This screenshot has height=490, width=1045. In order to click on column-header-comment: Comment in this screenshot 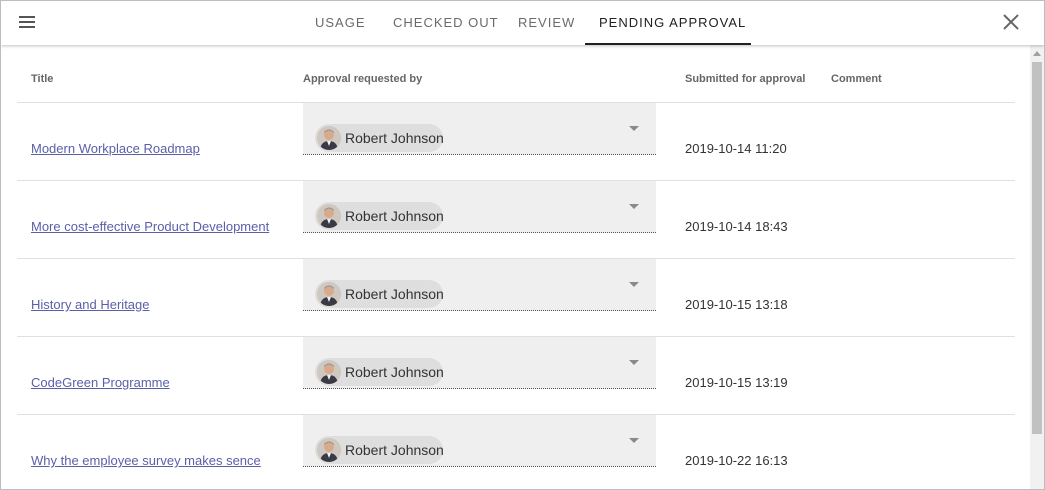, I will do `click(856, 79)`.